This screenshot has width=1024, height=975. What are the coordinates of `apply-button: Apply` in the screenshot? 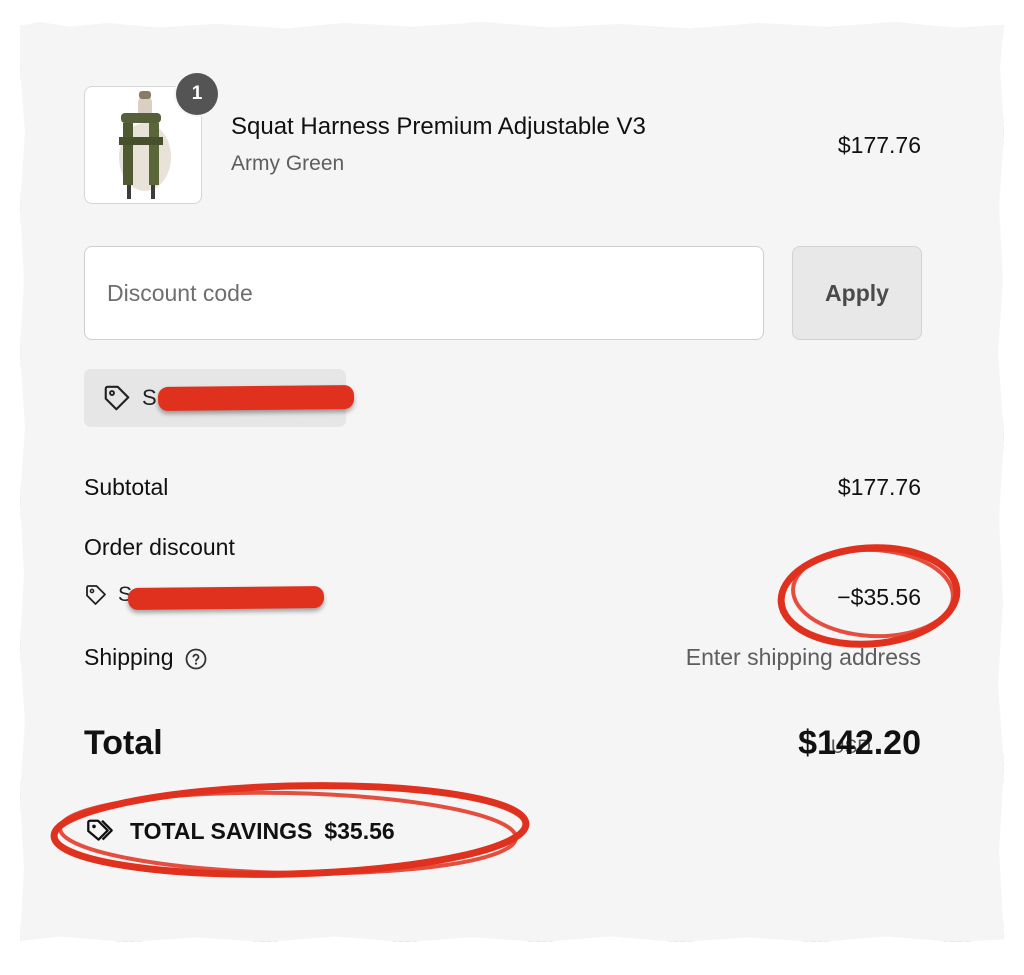 It's located at (857, 293).